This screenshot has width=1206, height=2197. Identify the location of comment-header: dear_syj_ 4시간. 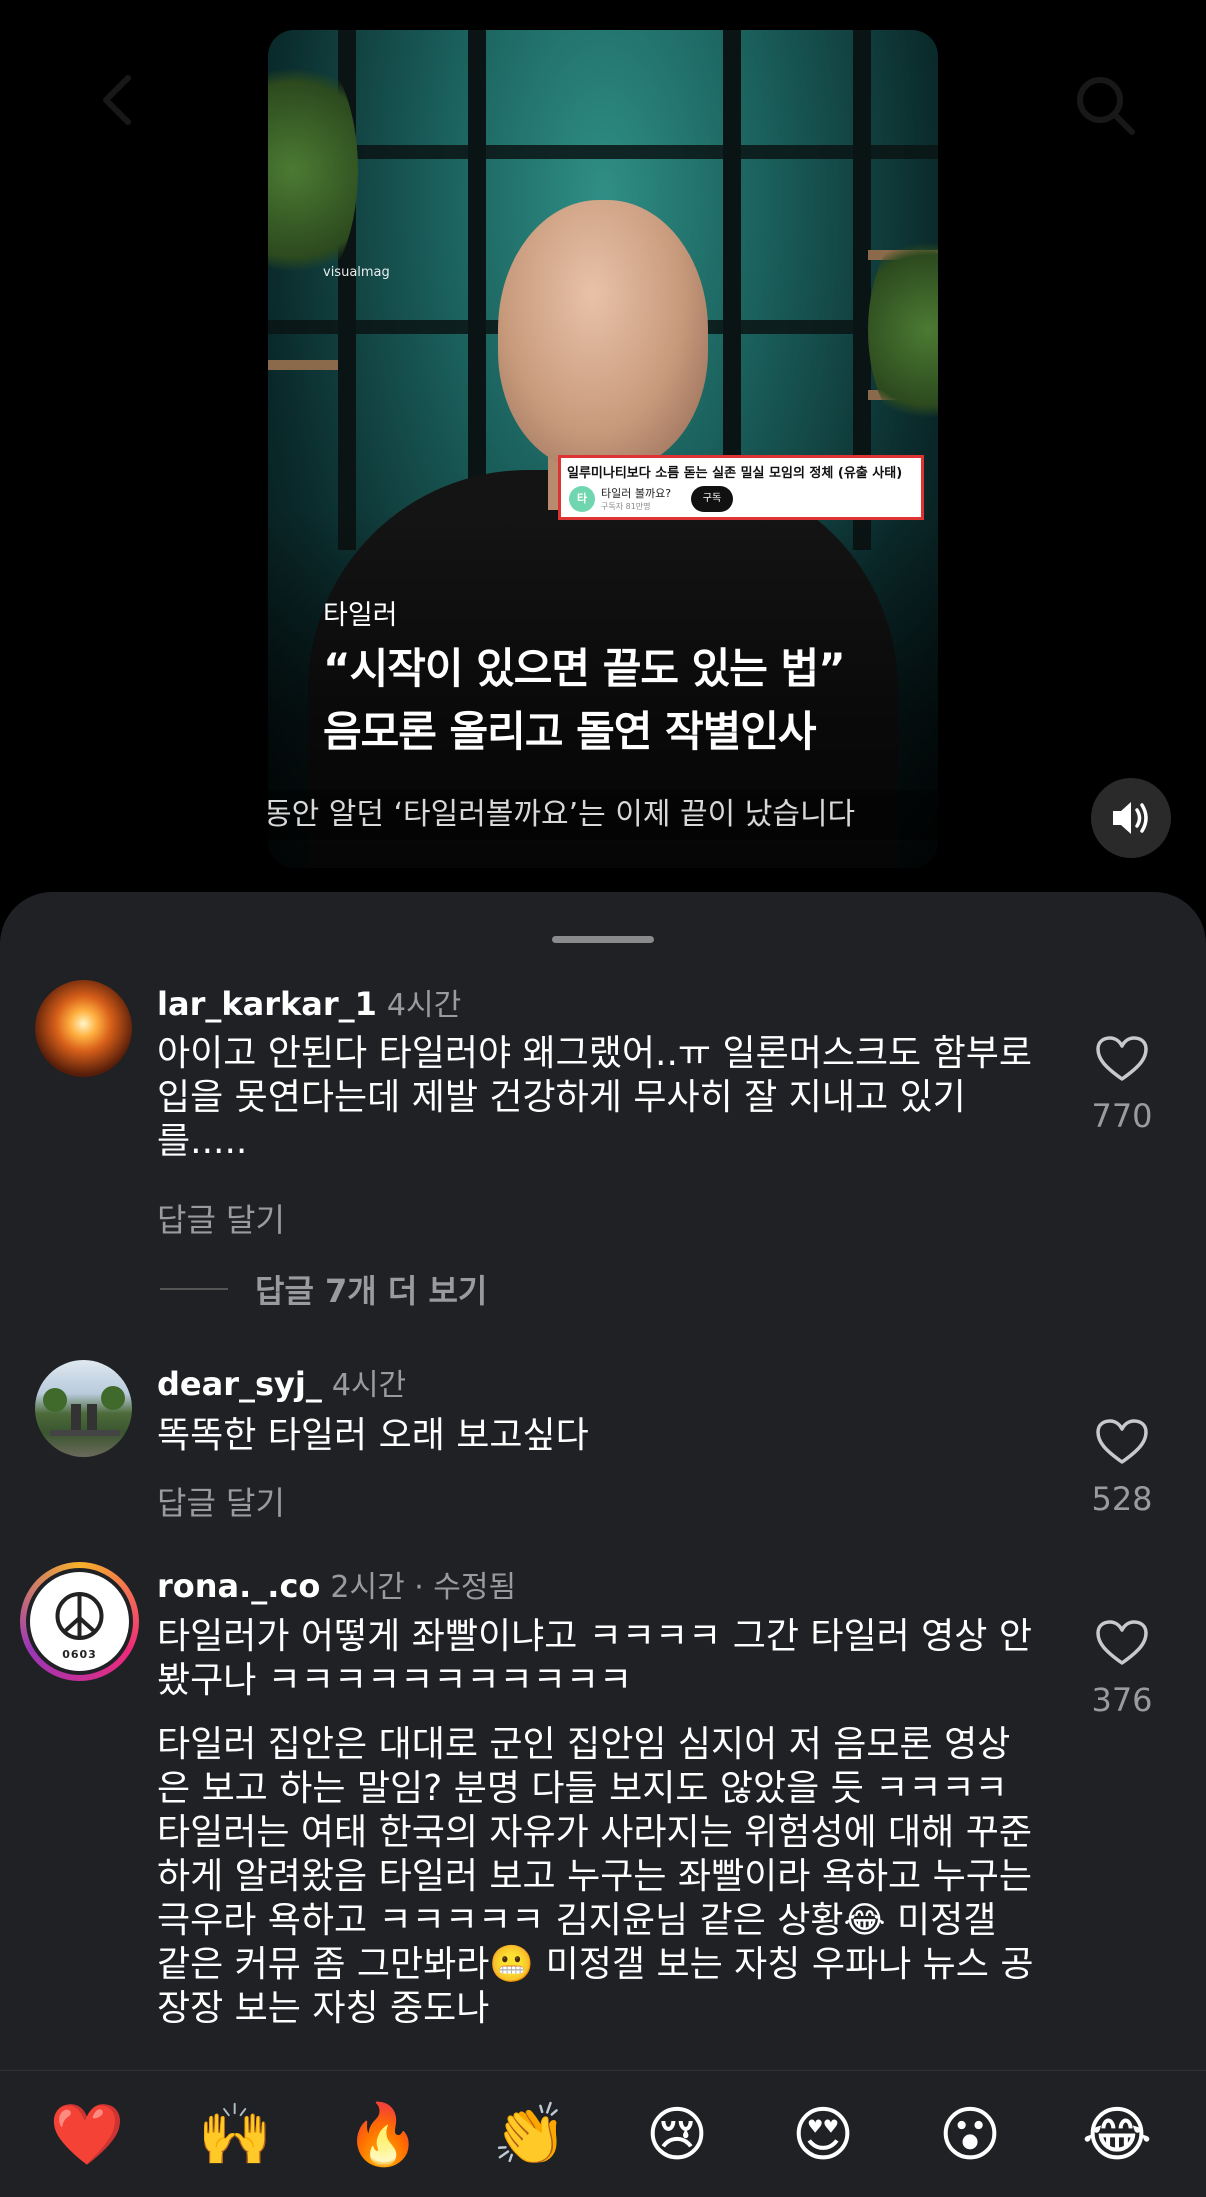
(281, 1382).